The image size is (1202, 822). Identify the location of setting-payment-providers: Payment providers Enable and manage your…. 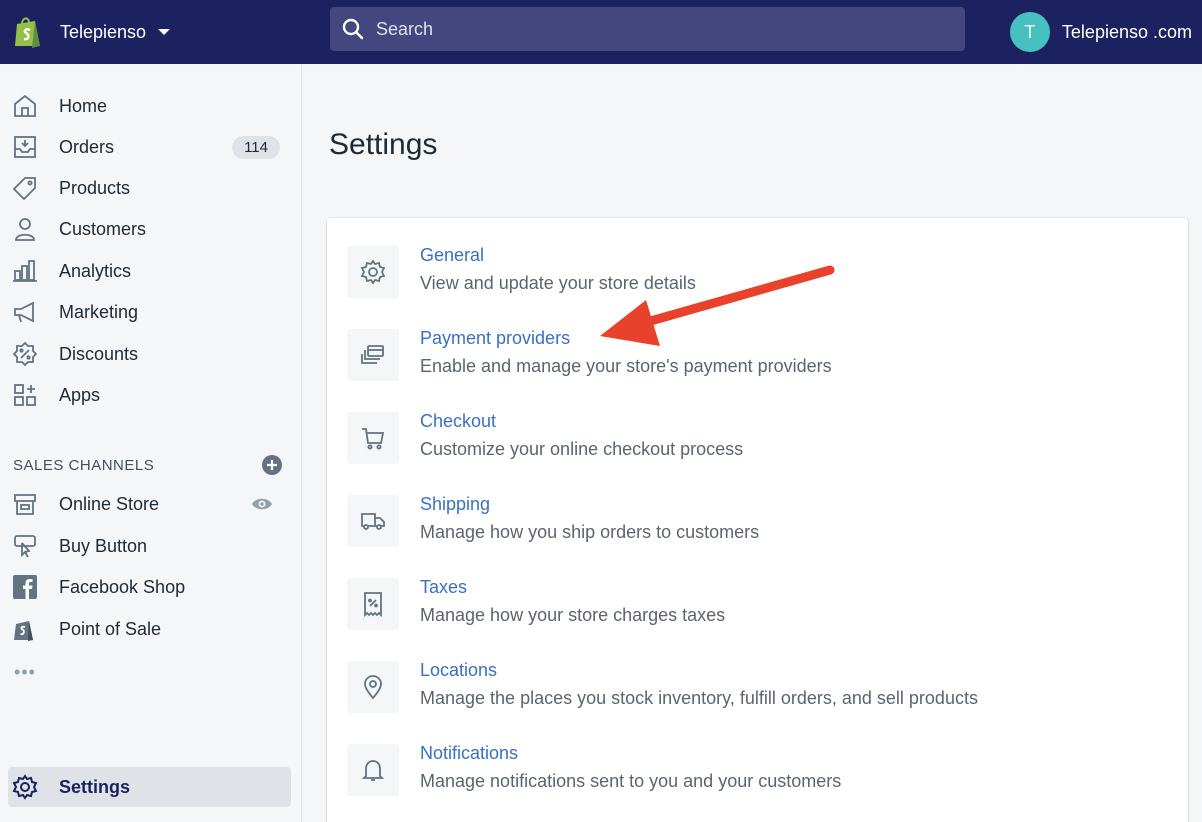
(757, 357).